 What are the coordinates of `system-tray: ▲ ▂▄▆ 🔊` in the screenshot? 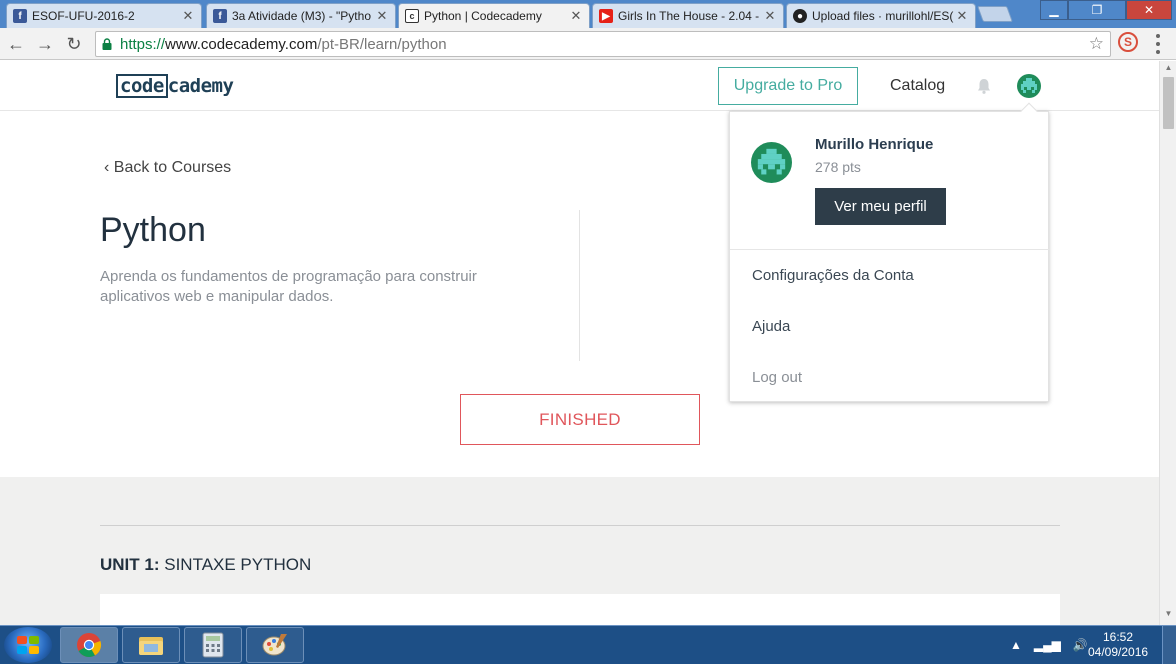 It's located at (1055, 645).